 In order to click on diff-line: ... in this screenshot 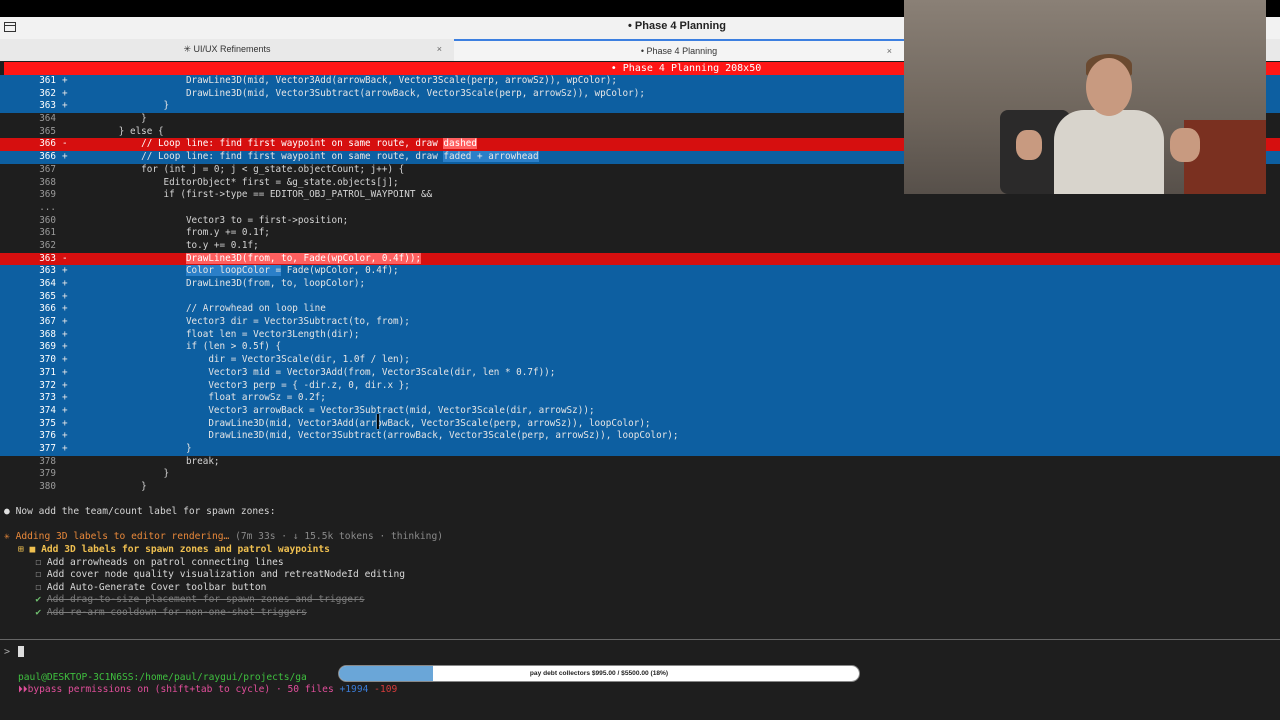, I will do `click(640, 208)`.